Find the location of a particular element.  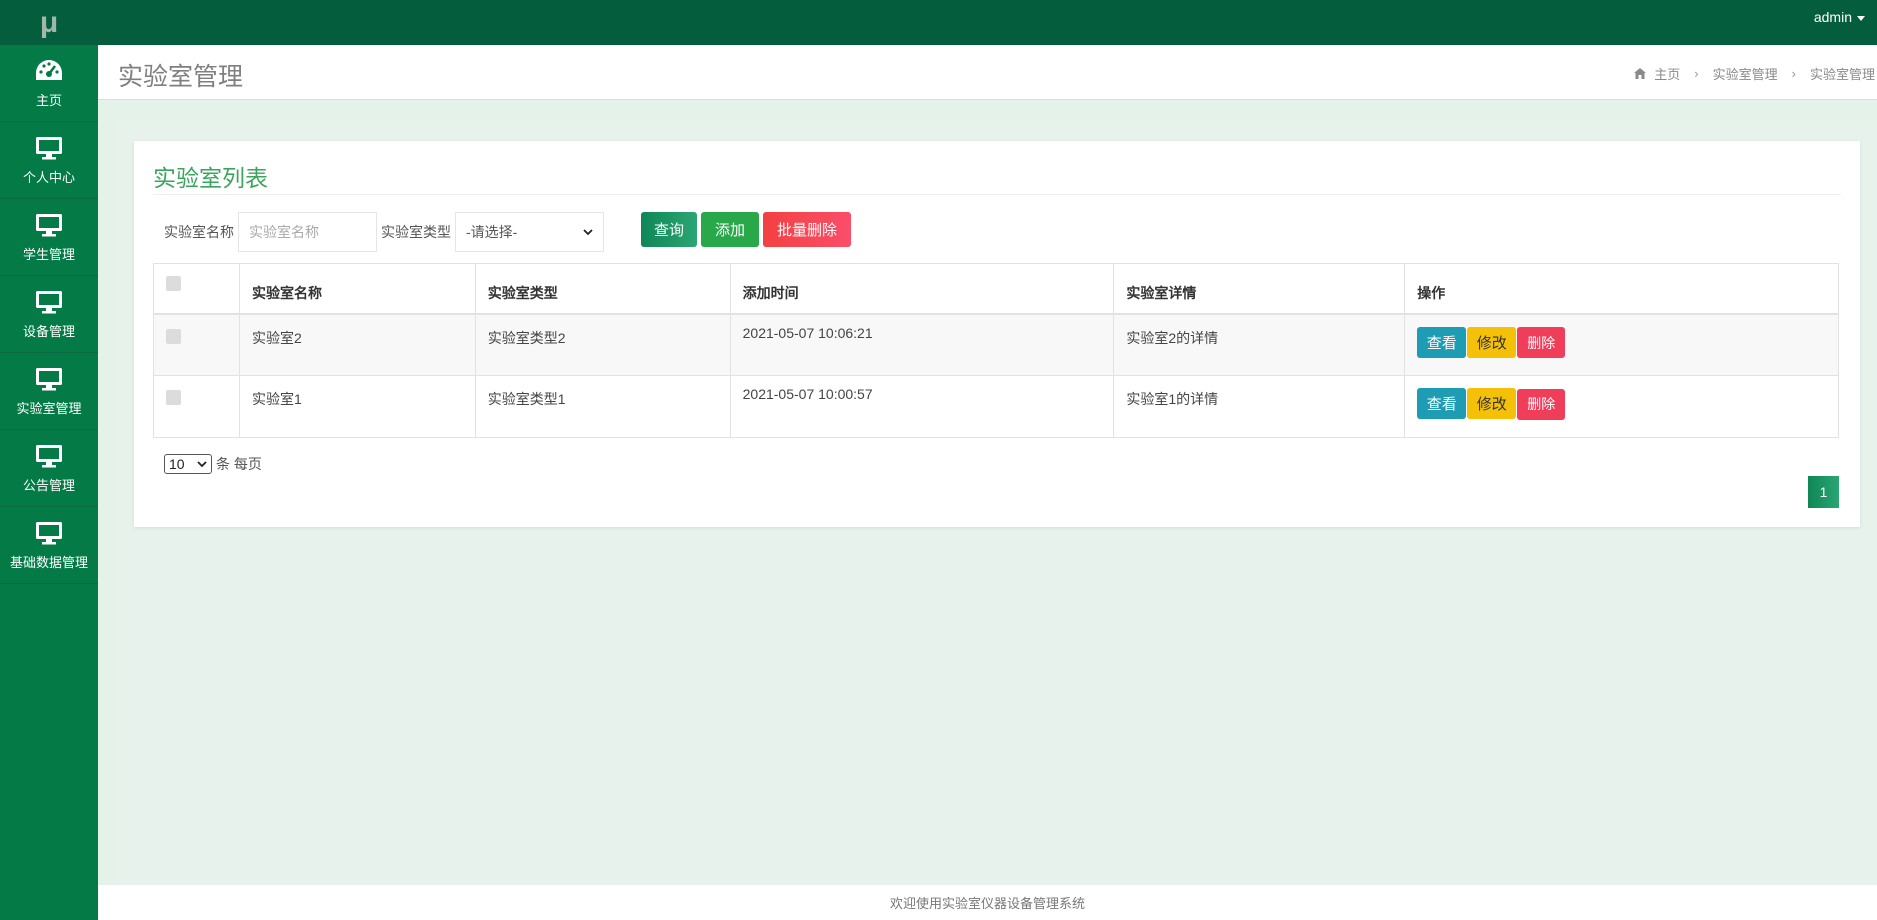

sidebar-item-labs: 实验室管理 is located at coordinates (49, 391).